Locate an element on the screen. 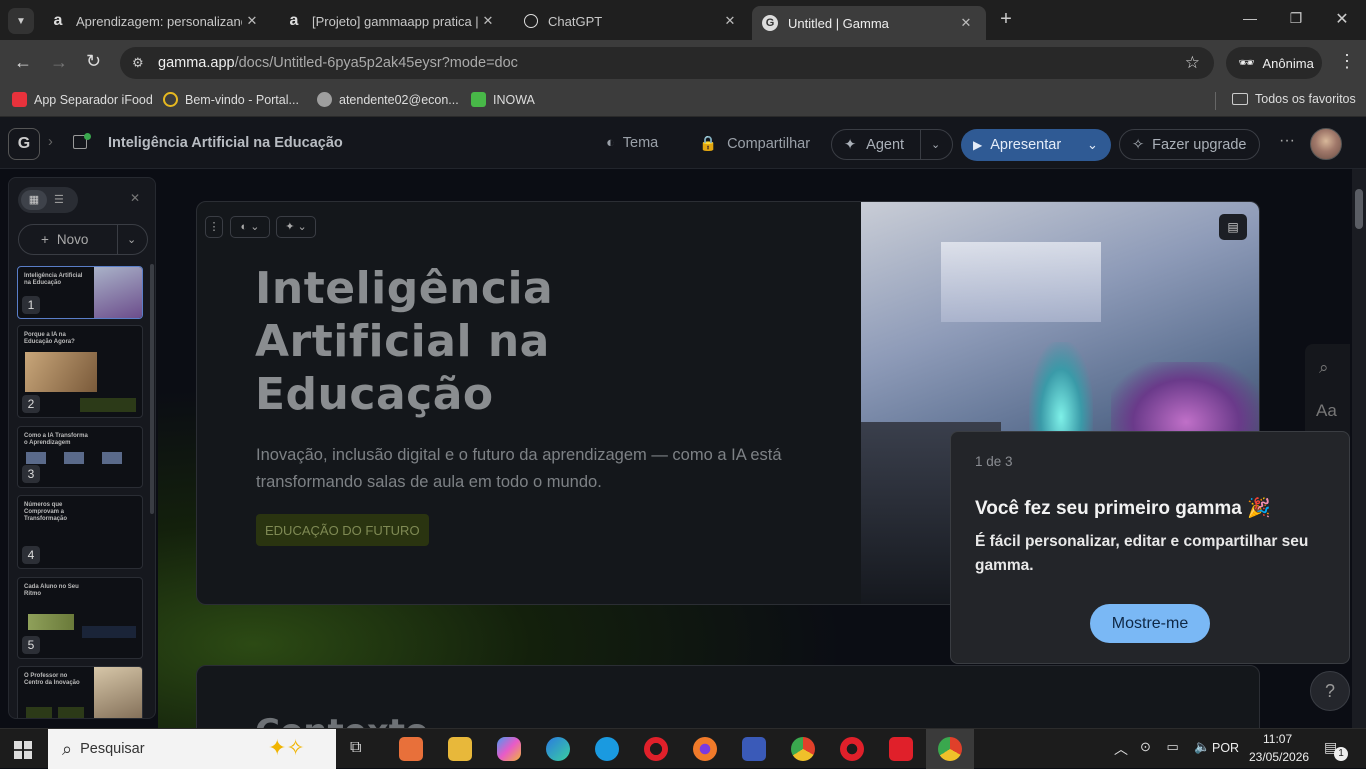  pdf-app-icon is located at coordinates (411, 749).